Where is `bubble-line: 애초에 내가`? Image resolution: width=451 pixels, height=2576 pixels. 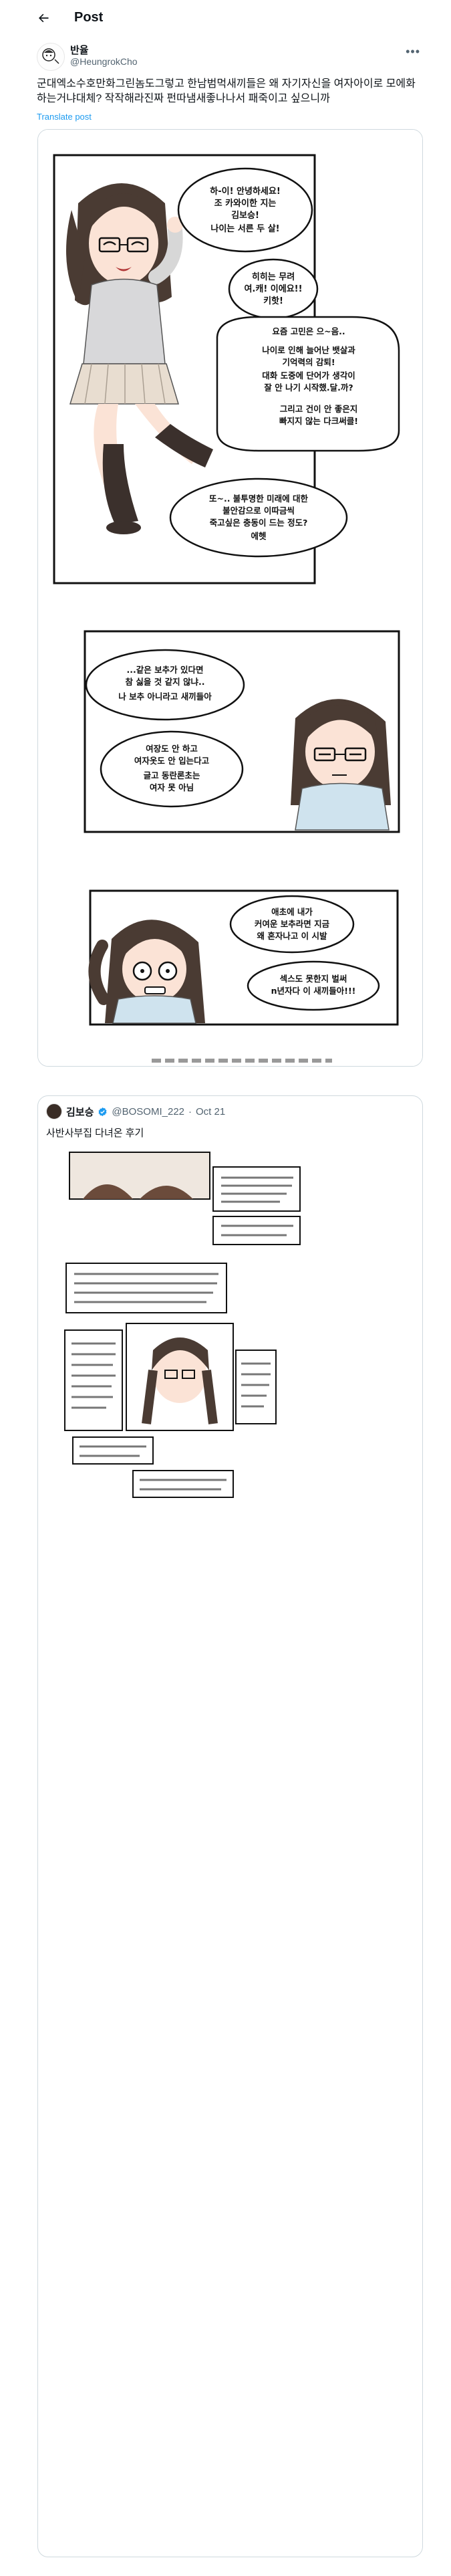 bubble-line: 애초에 내가 is located at coordinates (292, 912).